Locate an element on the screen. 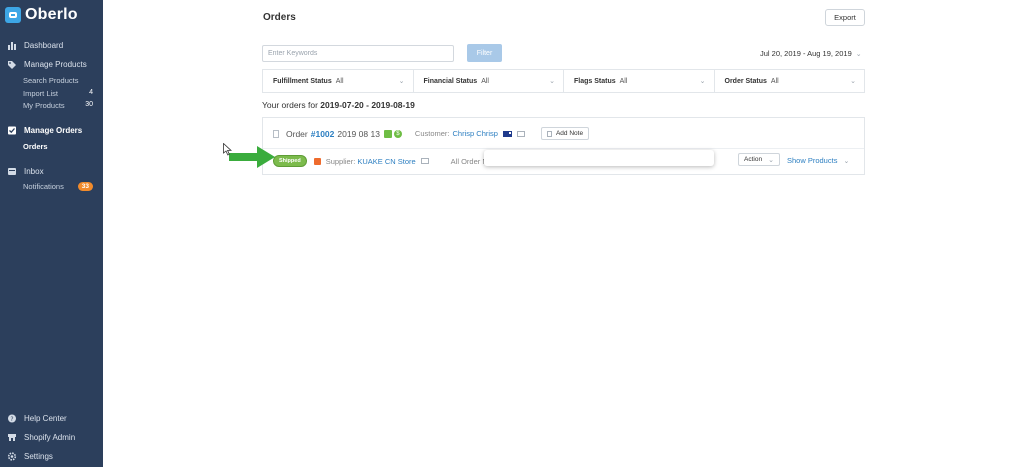 This screenshot has width=1024, height=467. order-number-link: #1002 is located at coordinates (323, 134).